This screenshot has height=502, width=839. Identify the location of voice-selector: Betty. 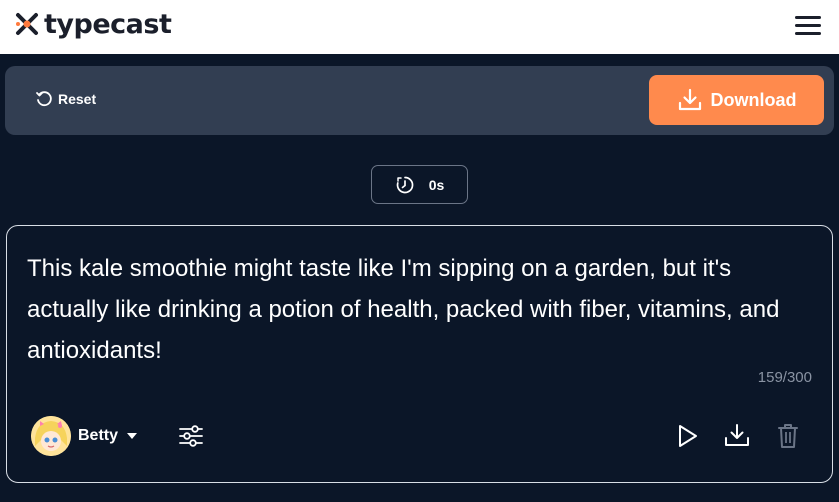
(84, 436).